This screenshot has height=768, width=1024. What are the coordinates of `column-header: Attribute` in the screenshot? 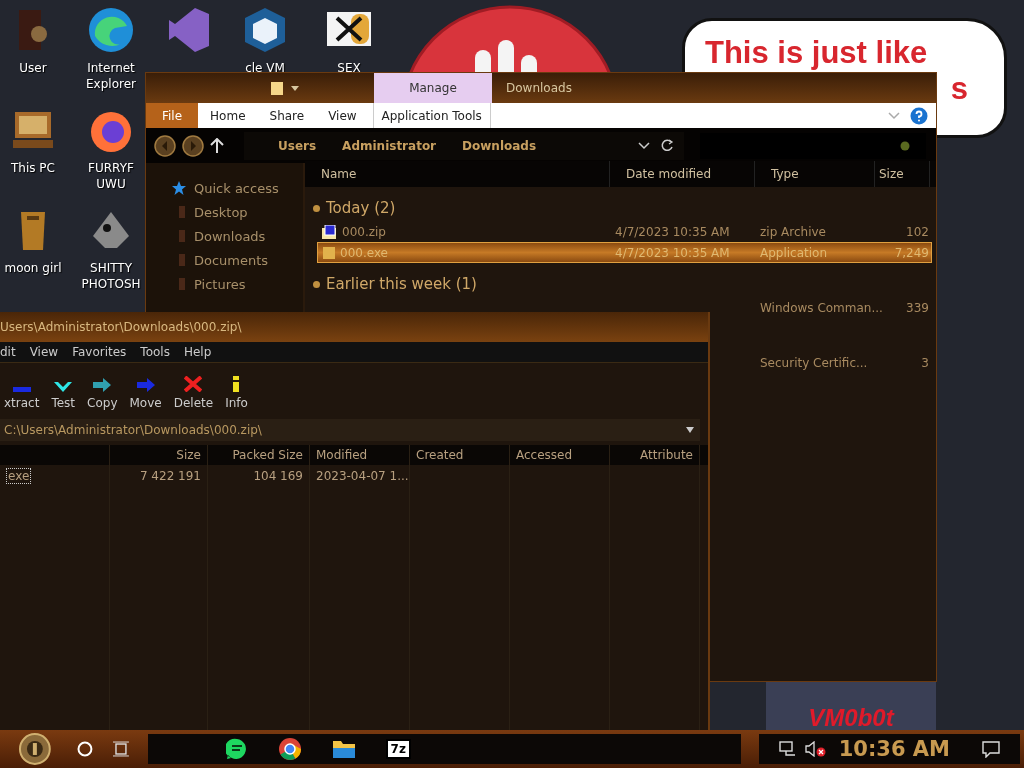 It's located at (666, 455).